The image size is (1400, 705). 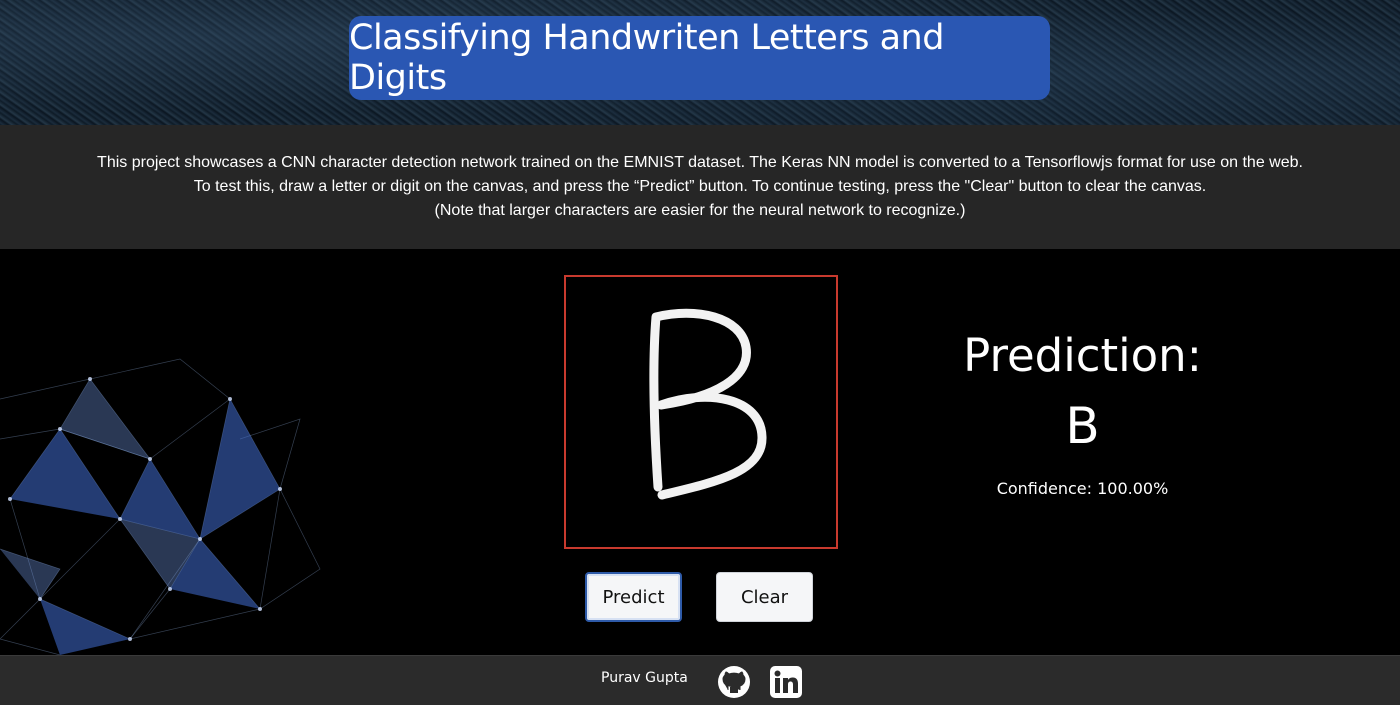 I want to click on drawing-canvas, so click(x=701, y=412).